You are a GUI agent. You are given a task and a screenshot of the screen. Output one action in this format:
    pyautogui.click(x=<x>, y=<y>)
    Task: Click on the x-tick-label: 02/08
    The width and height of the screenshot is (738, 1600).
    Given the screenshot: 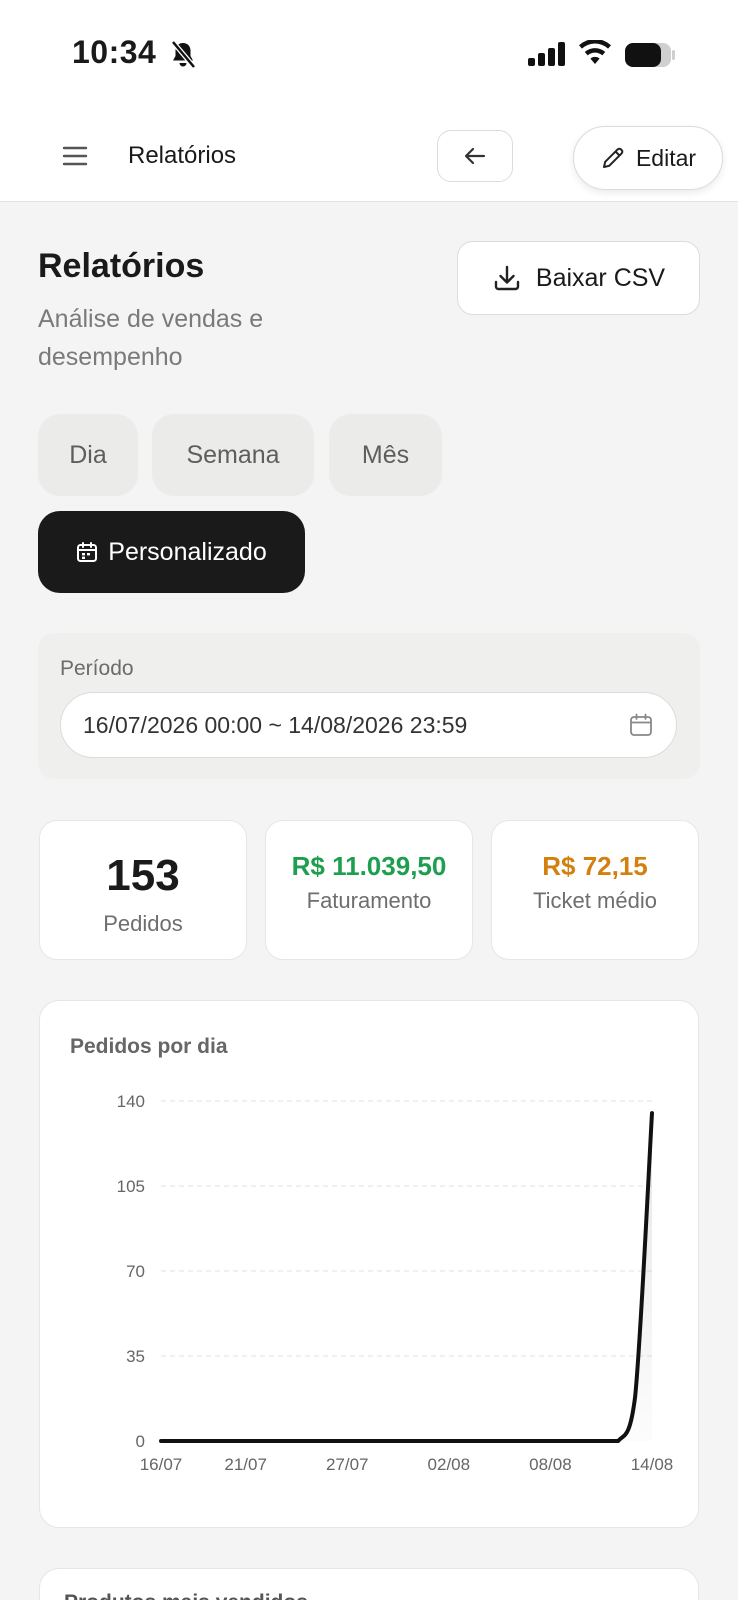 What is the action you would take?
    pyautogui.click(x=449, y=1464)
    